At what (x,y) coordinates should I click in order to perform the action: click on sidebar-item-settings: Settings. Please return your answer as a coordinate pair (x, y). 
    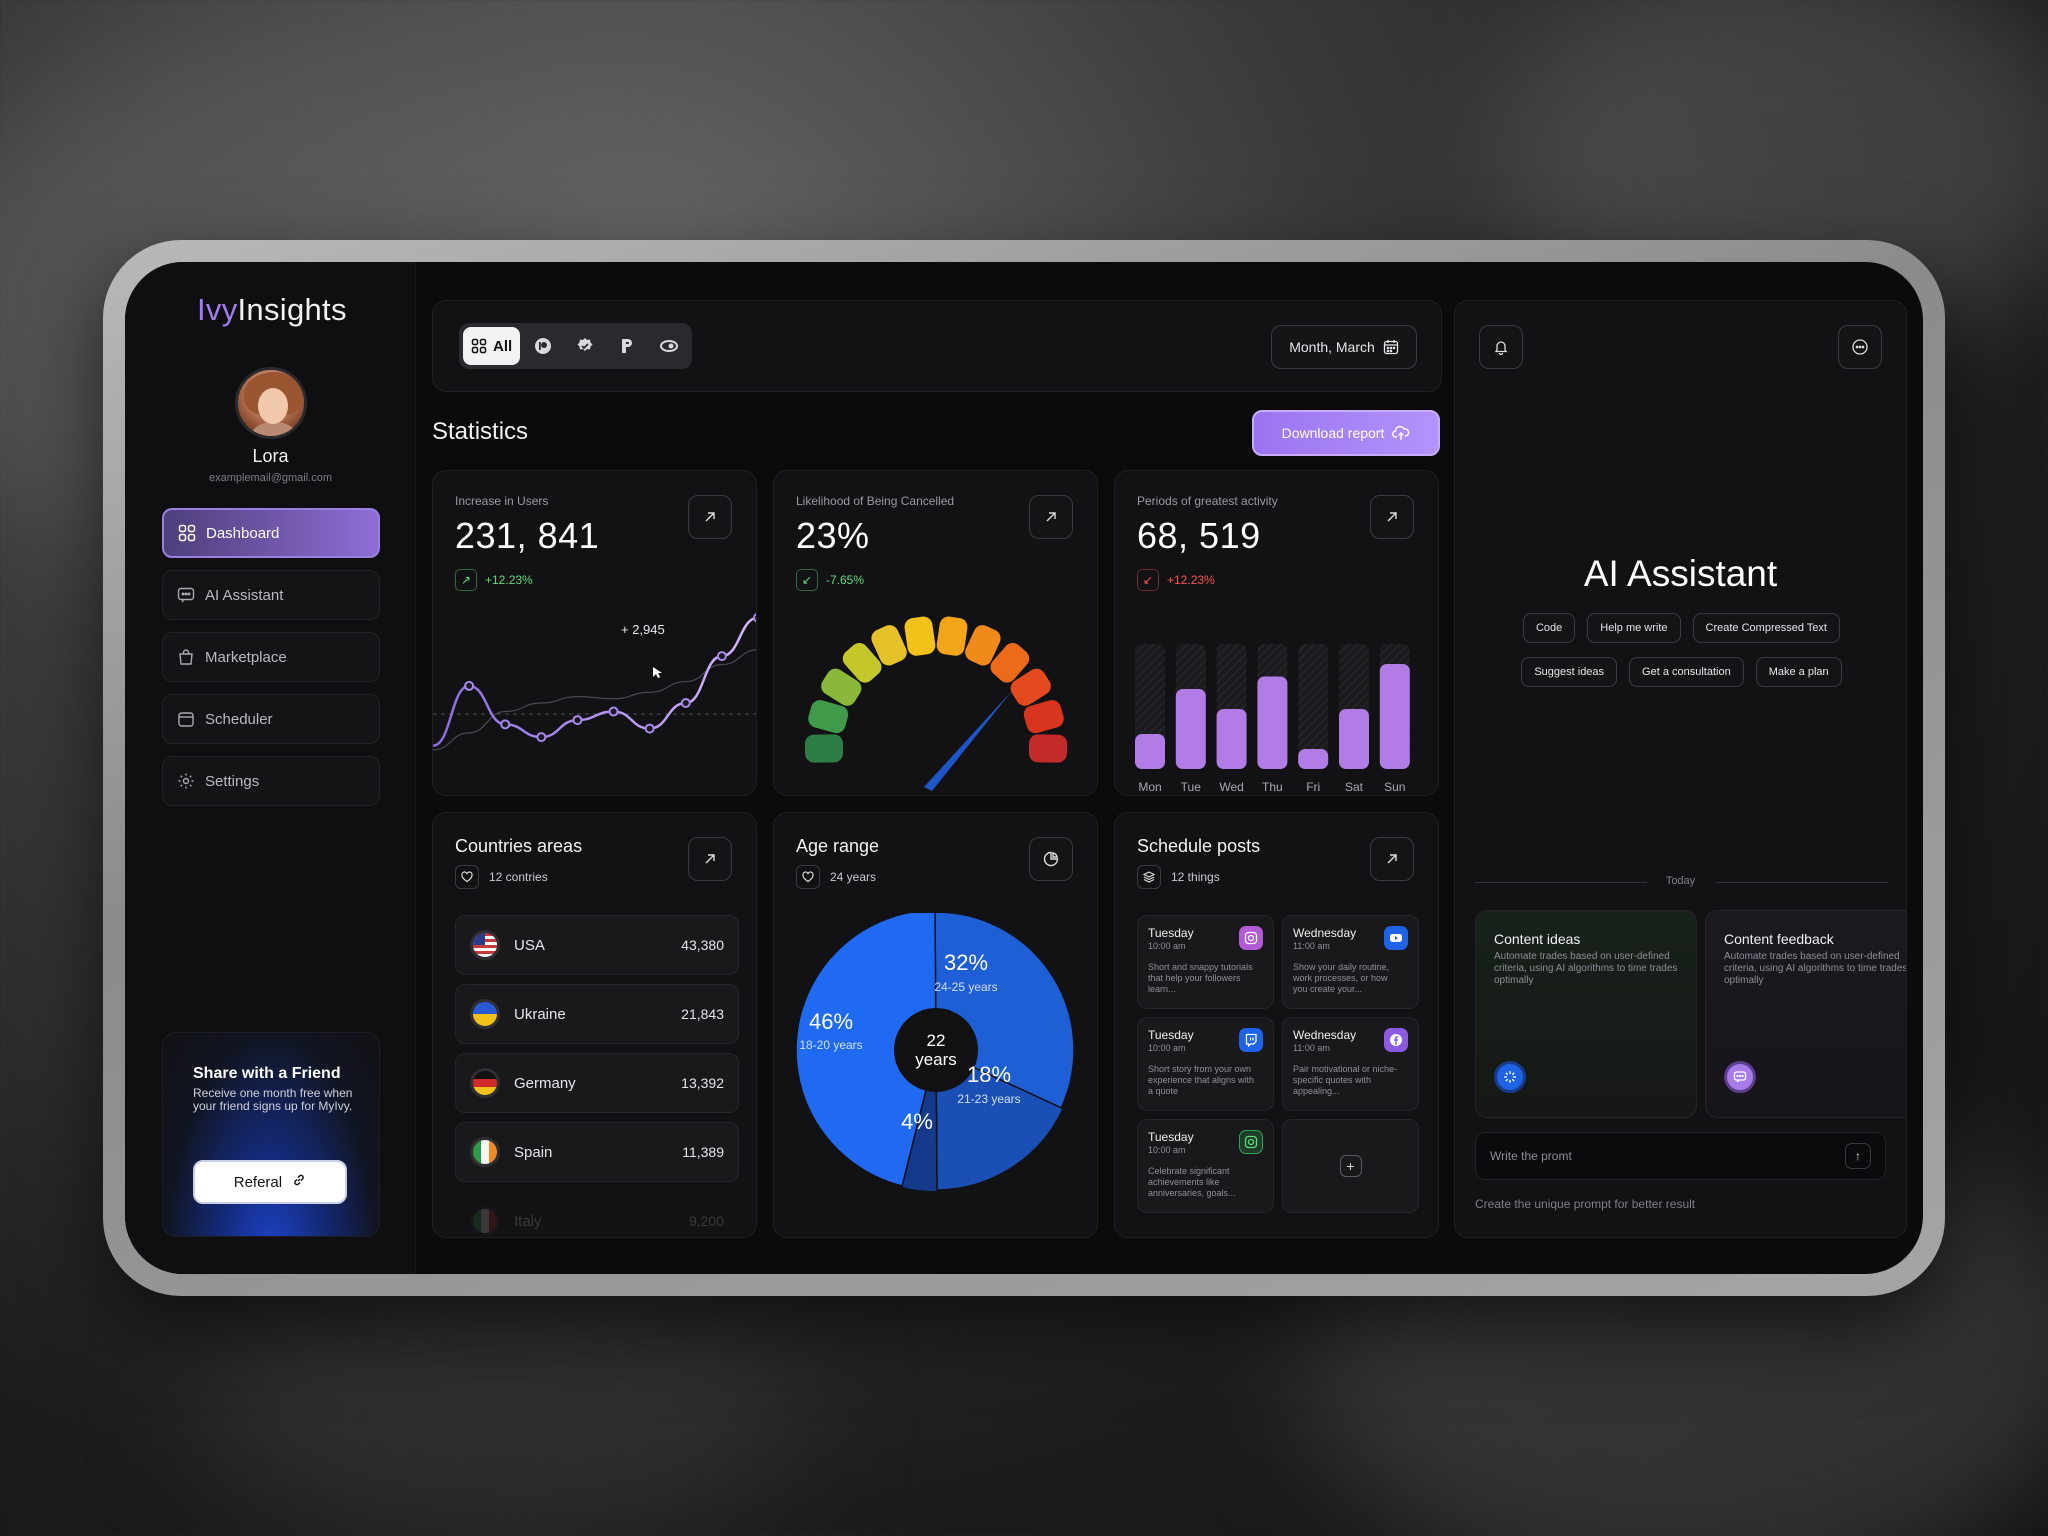
    Looking at the image, I should click on (271, 781).